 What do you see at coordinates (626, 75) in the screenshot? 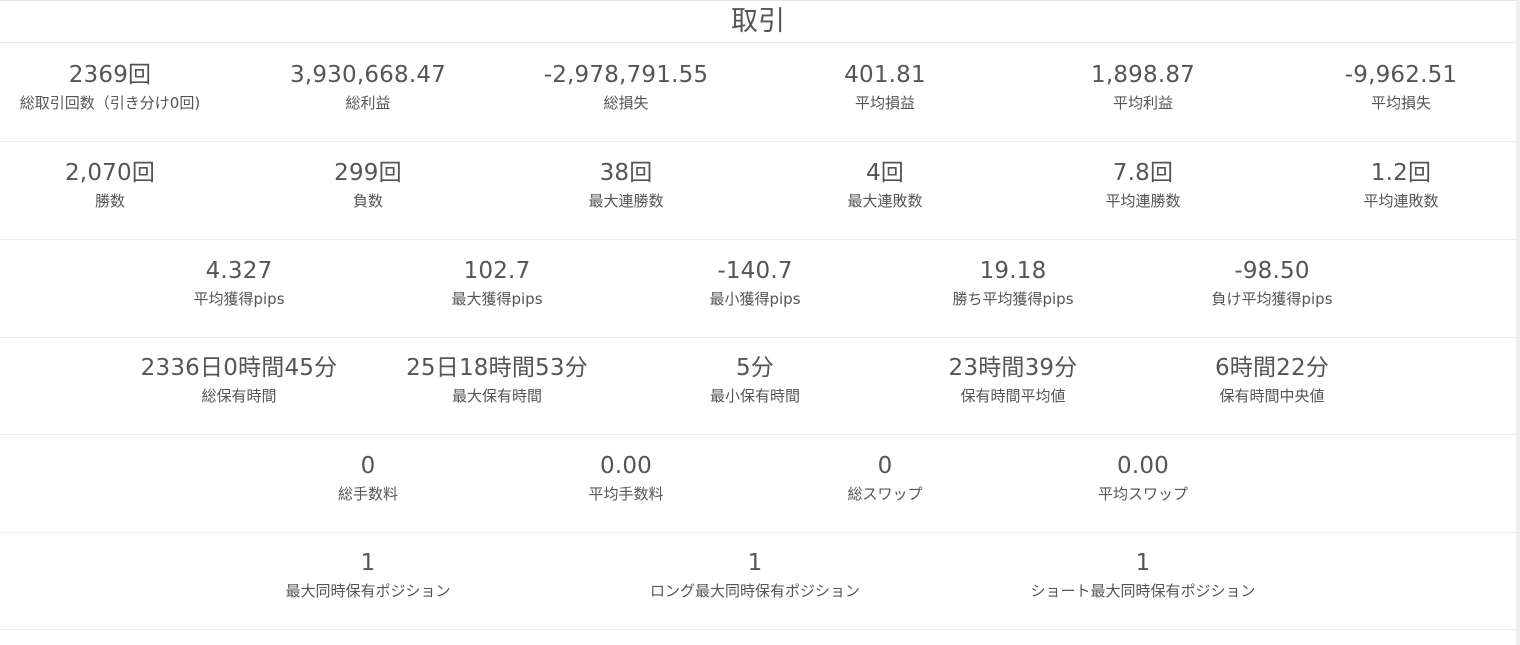
I see `stat-value: -2,978,791.55` at bounding box center [626, 75].